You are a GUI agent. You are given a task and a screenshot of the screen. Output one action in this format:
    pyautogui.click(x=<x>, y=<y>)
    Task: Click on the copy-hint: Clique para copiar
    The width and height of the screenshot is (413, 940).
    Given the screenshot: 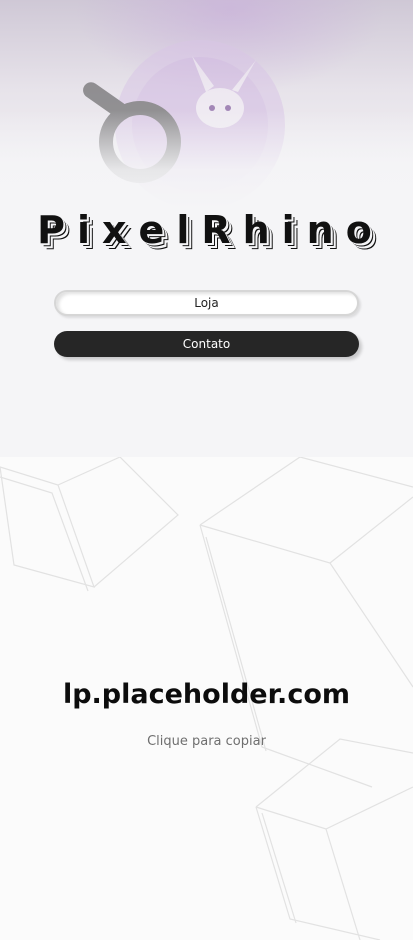 What is the action you would take?
    pyautogui.click(x=206, y=741)
    